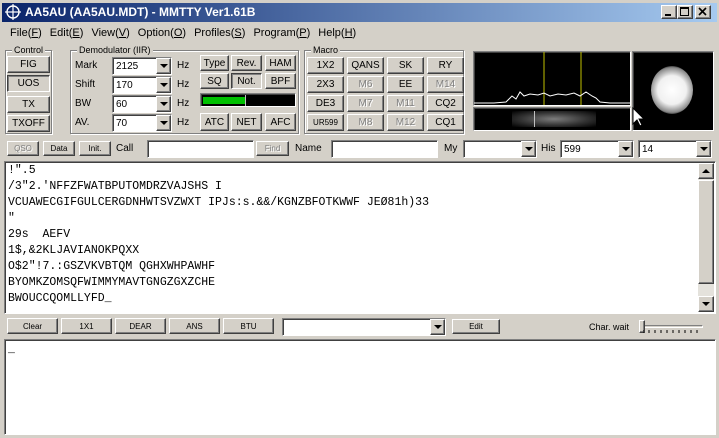  What do you see at coordinates (437, 327) in the screenshot?
I see `tx-macro-dropdown-icon` at bounding box center [437, 327].